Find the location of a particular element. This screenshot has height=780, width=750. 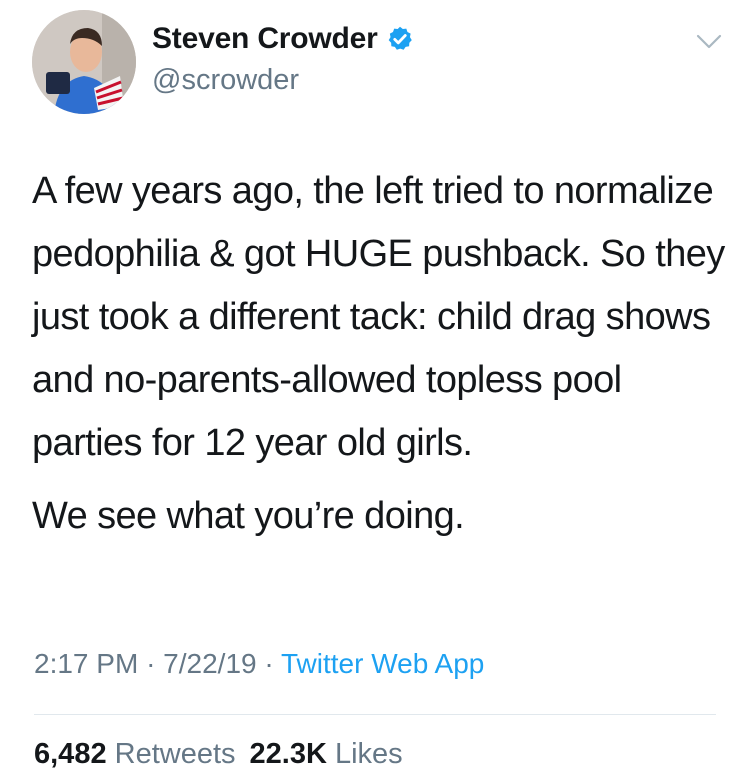

retweets-label: Retweets is located at coordinates (175, 754).